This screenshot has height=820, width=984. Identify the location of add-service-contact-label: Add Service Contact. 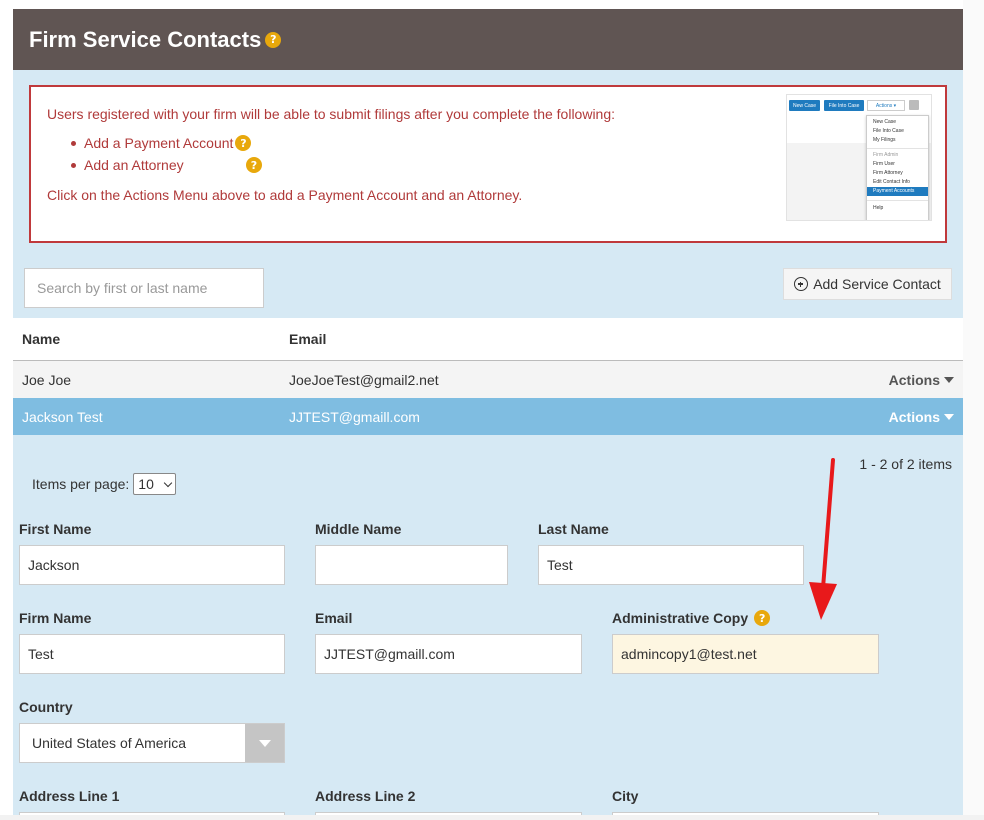
(877, 284).